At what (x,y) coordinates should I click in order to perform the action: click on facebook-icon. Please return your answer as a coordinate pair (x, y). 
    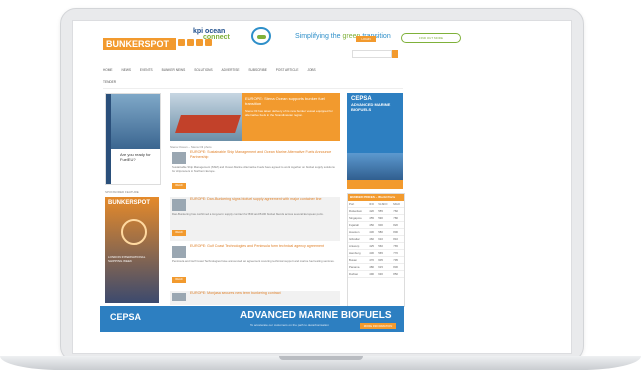
    Looking at the image, I should click on (190, 42).